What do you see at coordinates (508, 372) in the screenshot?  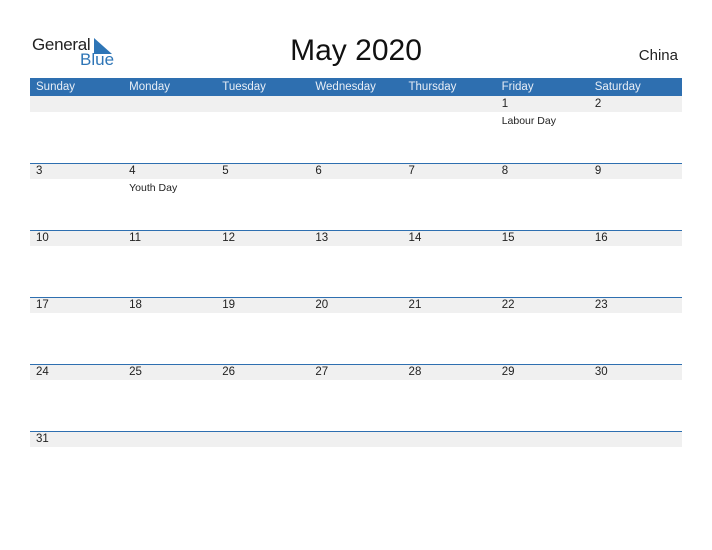 I see `day-number: 29` at bounding box center [508, 372].